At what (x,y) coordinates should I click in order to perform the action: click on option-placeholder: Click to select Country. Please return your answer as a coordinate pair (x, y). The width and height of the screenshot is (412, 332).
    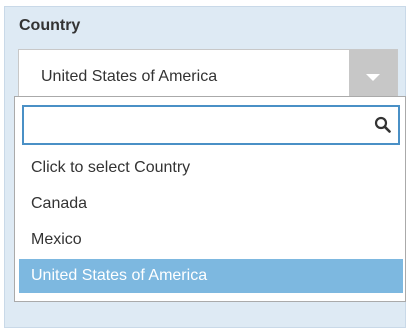
    Looking at the image, I should click on (211, 168).